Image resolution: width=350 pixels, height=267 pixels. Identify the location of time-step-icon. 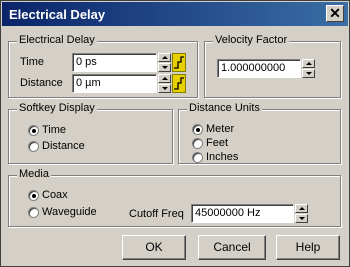
(179, 62).